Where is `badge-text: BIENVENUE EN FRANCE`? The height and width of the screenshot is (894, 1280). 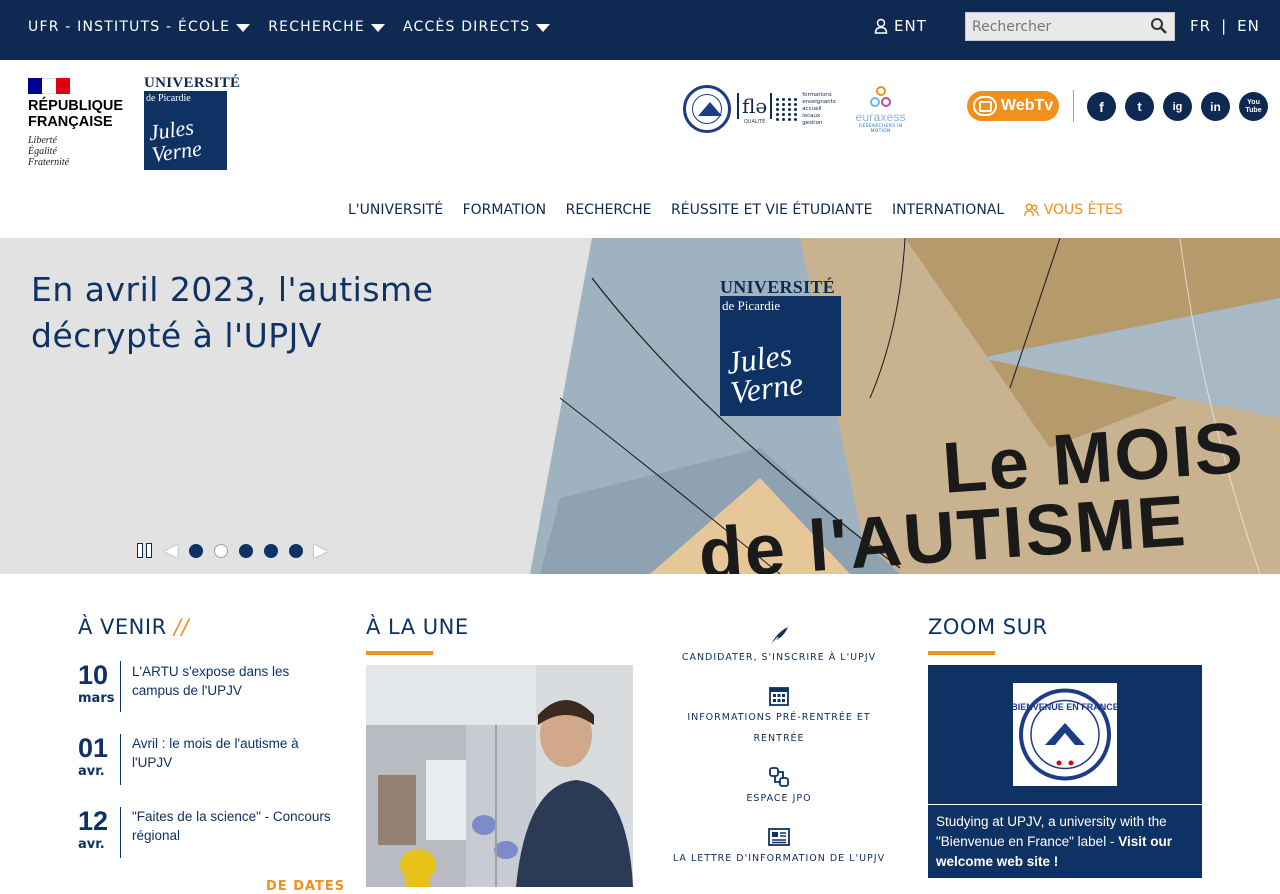
badge-text: BIENVENUE EN FRANCE is located at coordinates (1065, 707).